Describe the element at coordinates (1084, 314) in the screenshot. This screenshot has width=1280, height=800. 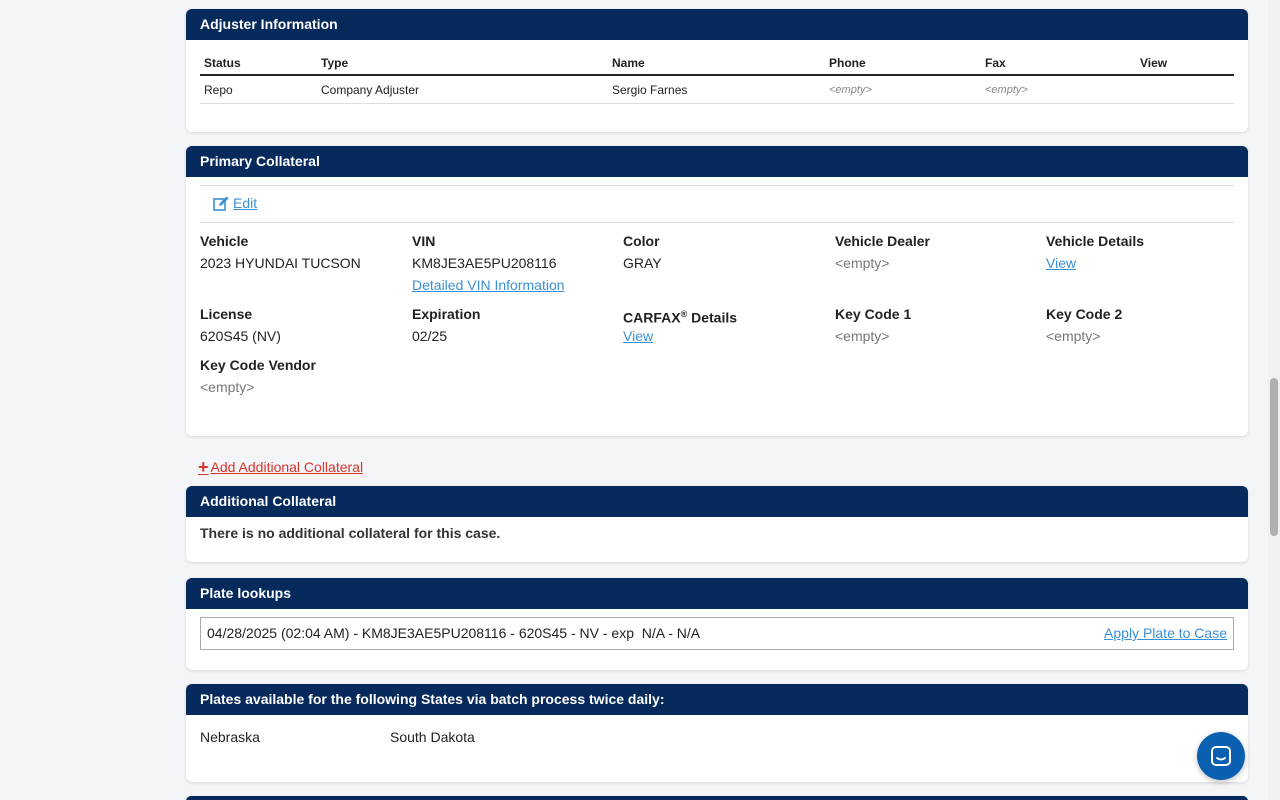
I see `key-code-2-label: Key Code 2` at that location.